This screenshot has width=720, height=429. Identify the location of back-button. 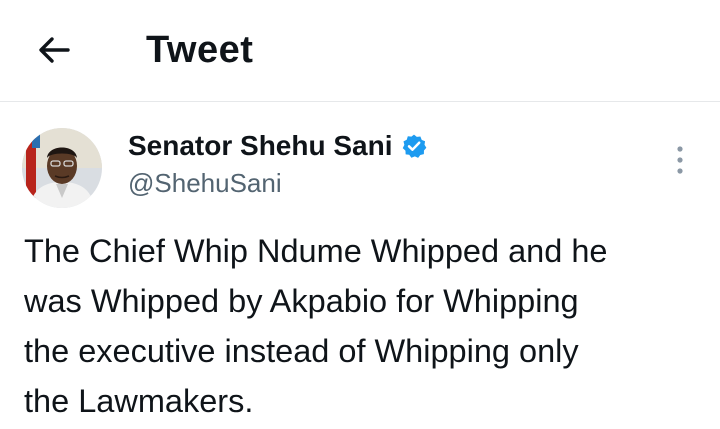
(54, 50).